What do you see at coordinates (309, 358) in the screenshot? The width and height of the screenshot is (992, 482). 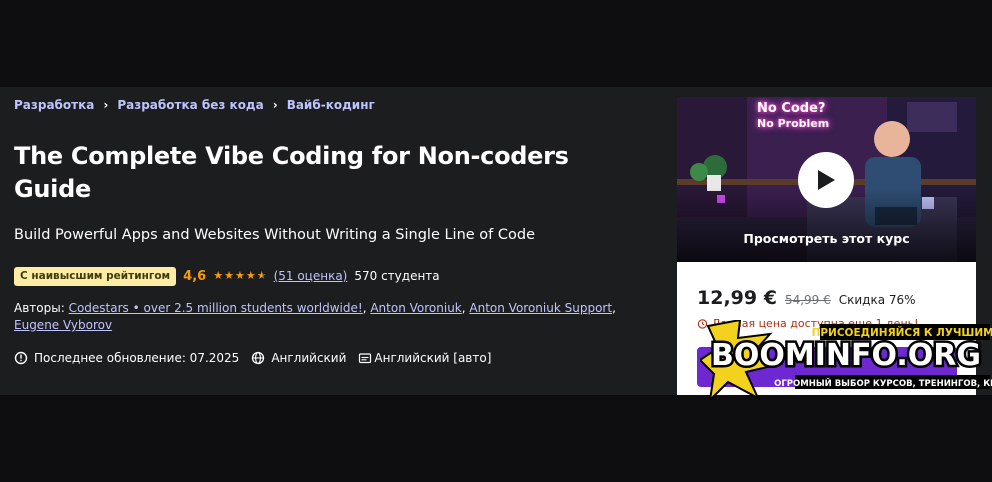 I see `language-text: Английский` at bounding box center [309, 358].